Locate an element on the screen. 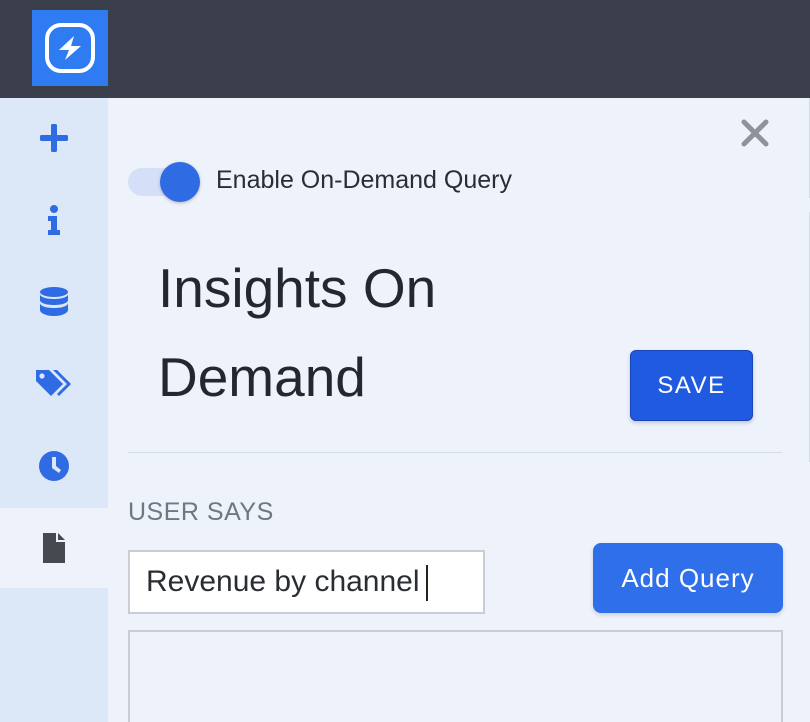 This screenshot has width=810, height=722. sidebar-item-document is located at coordinates (54, 548).